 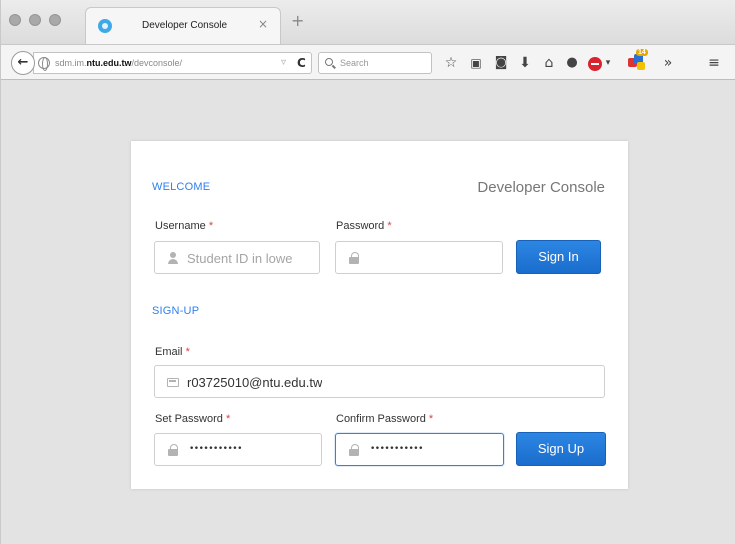 What do you see at coordinates (354, 63) in the screenshot?
I see `search-placeholder: Search` at bounding box center [354, 63].